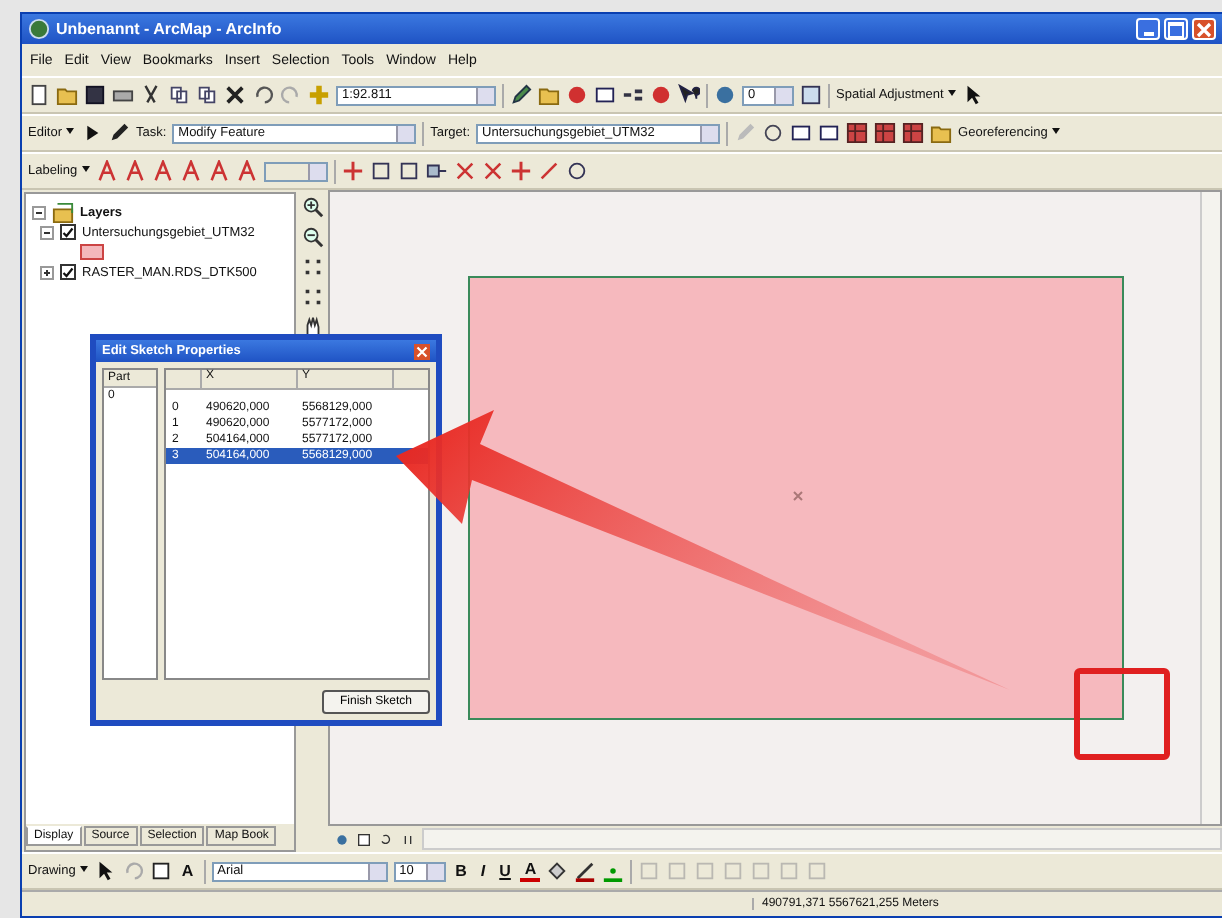 This screenshot has width=1222, height=918. Describe the element at coordinates (179, 95) in the screenshot. I see `copy-icon` at that location.